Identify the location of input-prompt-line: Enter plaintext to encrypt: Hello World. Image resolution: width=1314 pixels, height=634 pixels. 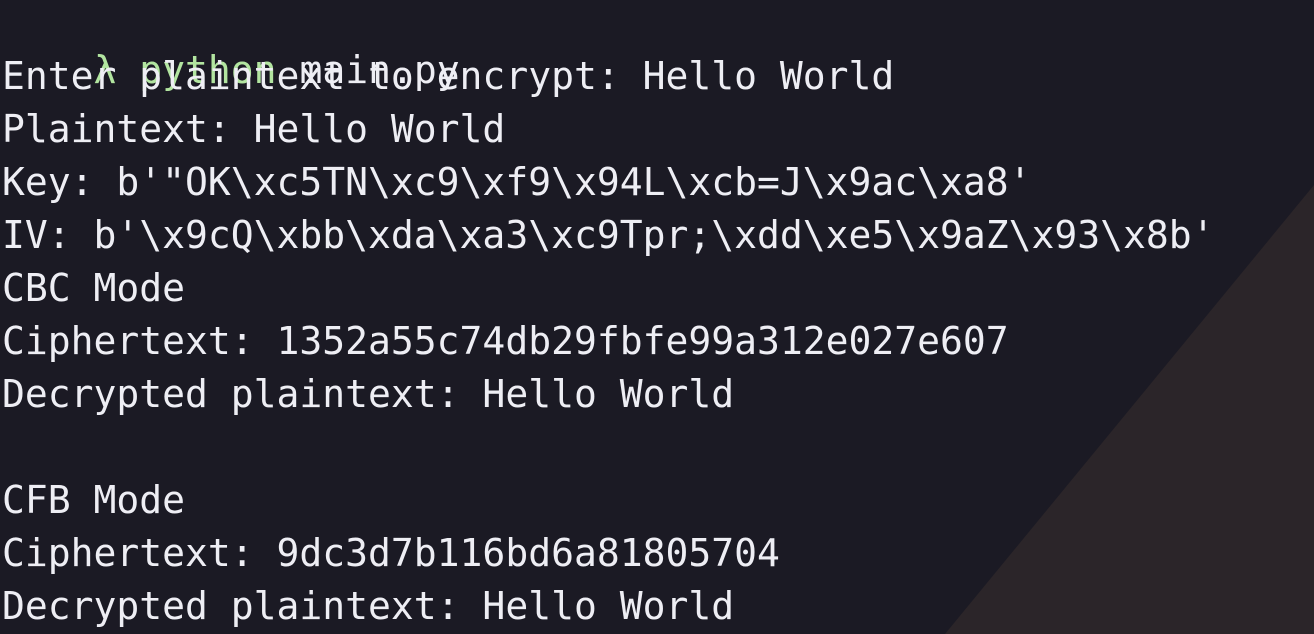
(448, 76).